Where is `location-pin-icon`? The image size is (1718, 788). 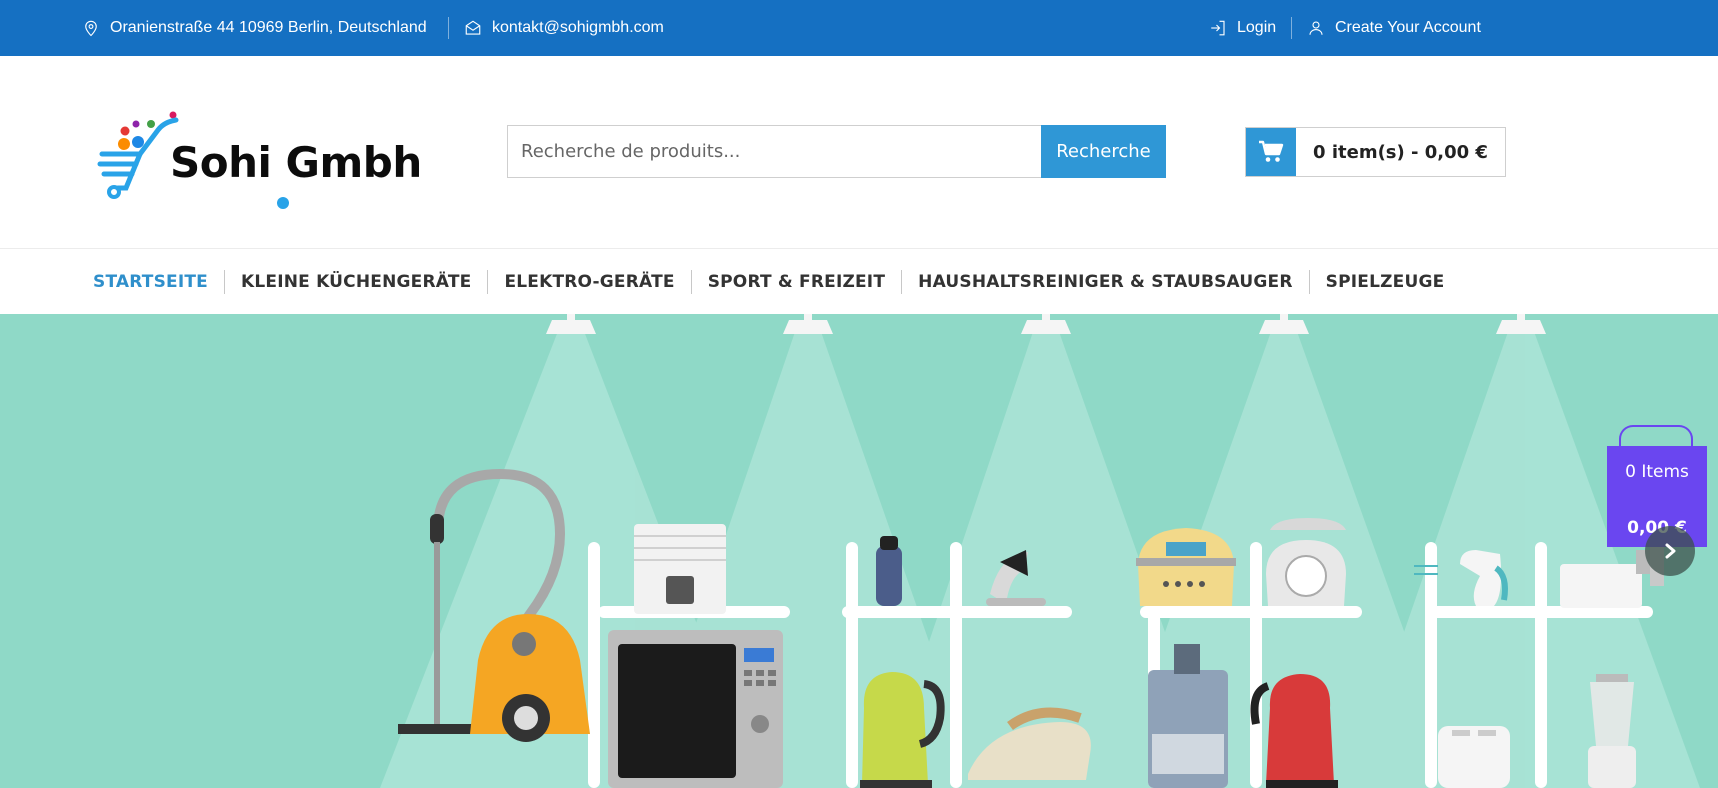
location-pin-icon is located at coordinates (91, 28).